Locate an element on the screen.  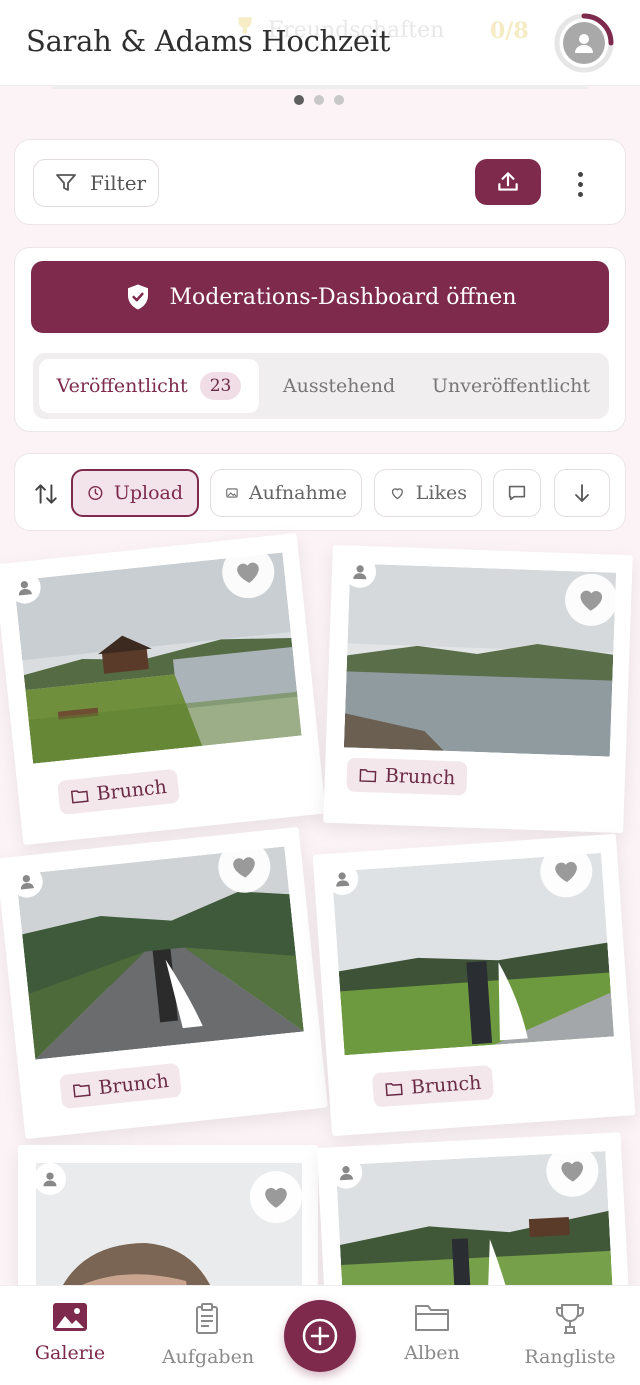
nav-label: Alben is located at coordinates (432, 1353).